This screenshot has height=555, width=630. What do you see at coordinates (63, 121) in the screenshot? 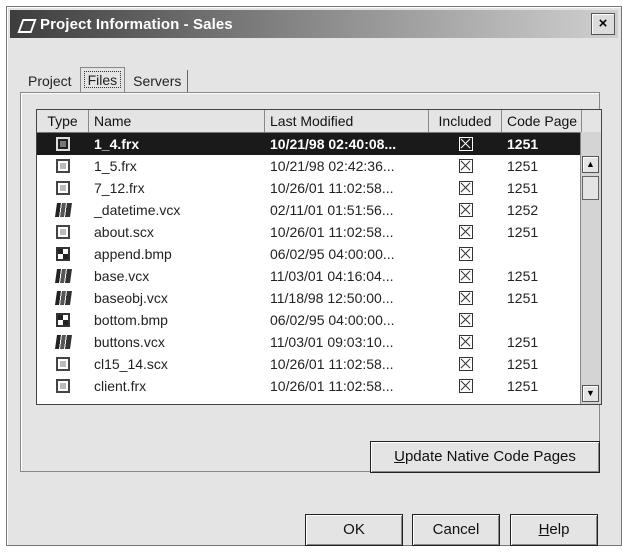
I see `column-header-type: Type` at bounding box center [63, 121].